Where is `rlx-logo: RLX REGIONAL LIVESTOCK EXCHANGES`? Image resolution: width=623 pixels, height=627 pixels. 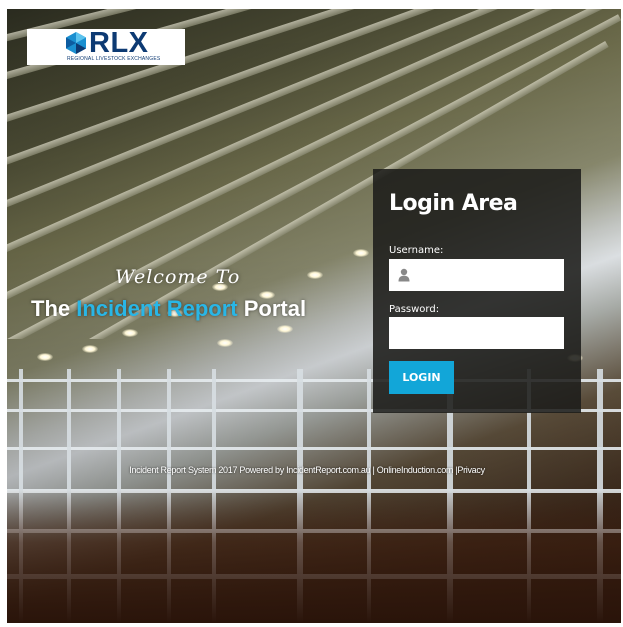
rlx-logo: RLX REGIONAL LIVESTOCK EXCHANGES is located at coordinates (106, 46).